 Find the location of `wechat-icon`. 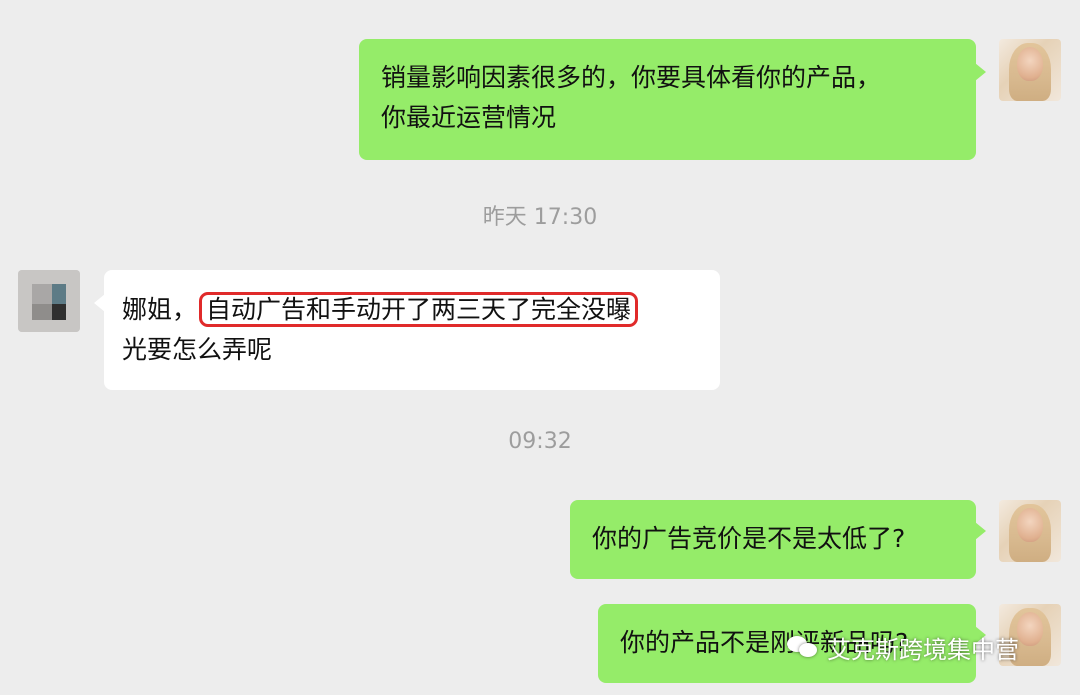

wechat-icon is located at coordinates (803, 647).